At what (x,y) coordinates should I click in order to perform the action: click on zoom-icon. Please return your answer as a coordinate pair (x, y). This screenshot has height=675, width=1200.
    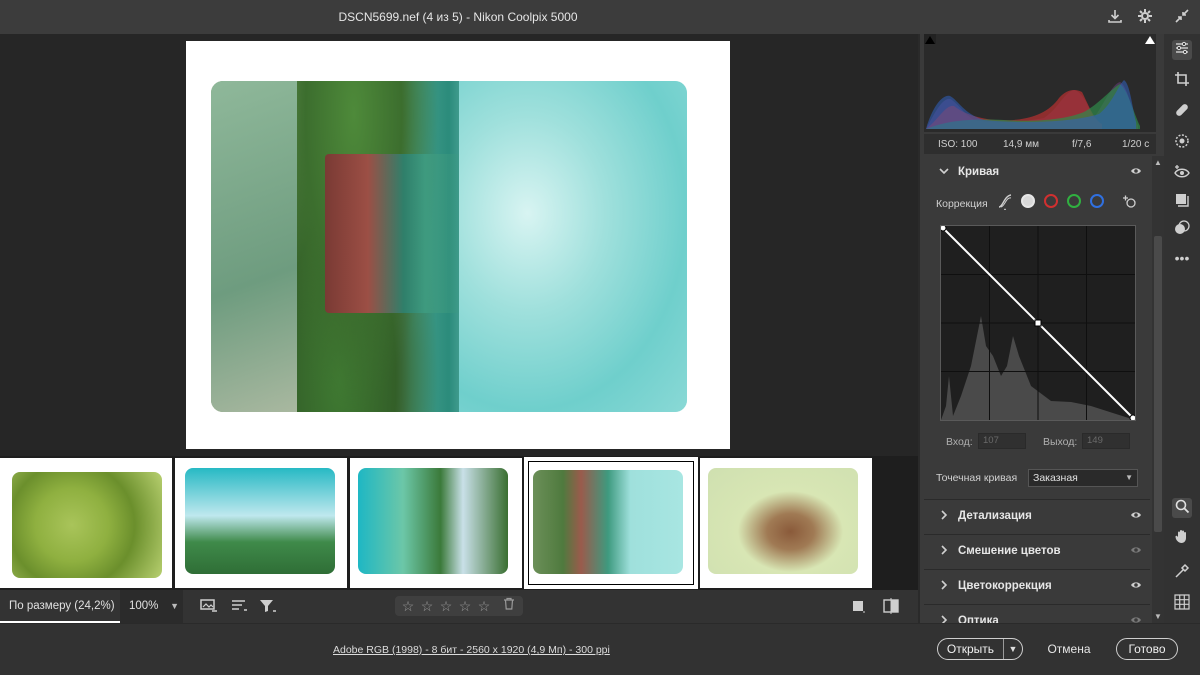
    Looking at the image, I should click on (1182, 508).